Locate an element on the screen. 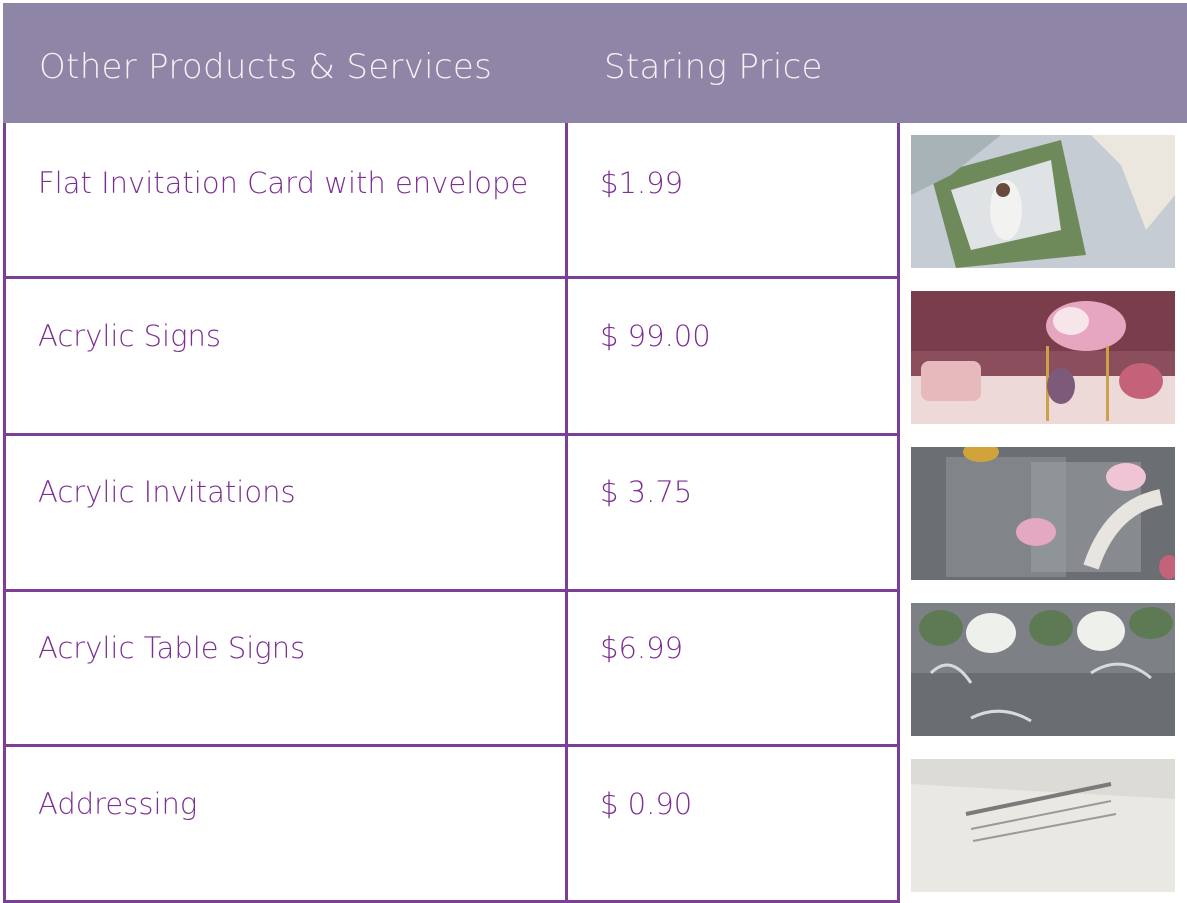 This screenshot has width=1187, height=903. product-price: $ 99.00 is located at coordinates (655, 336).